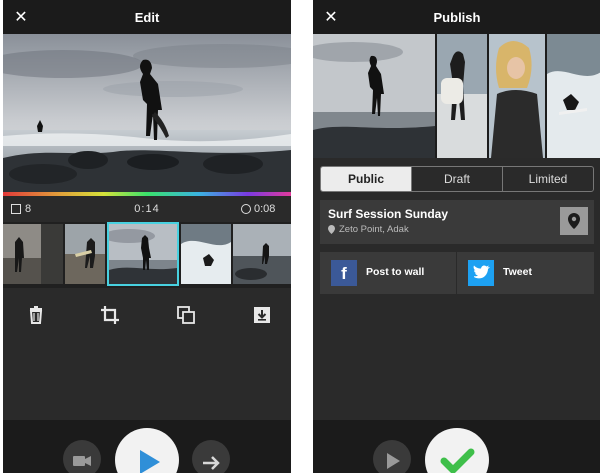 The height and width of the screenshot is (473, 600). What do you see at coordinates (143, 254) in the screenshot?
I see `clip-thumbnail-selected` at bounding box center [143, 254].